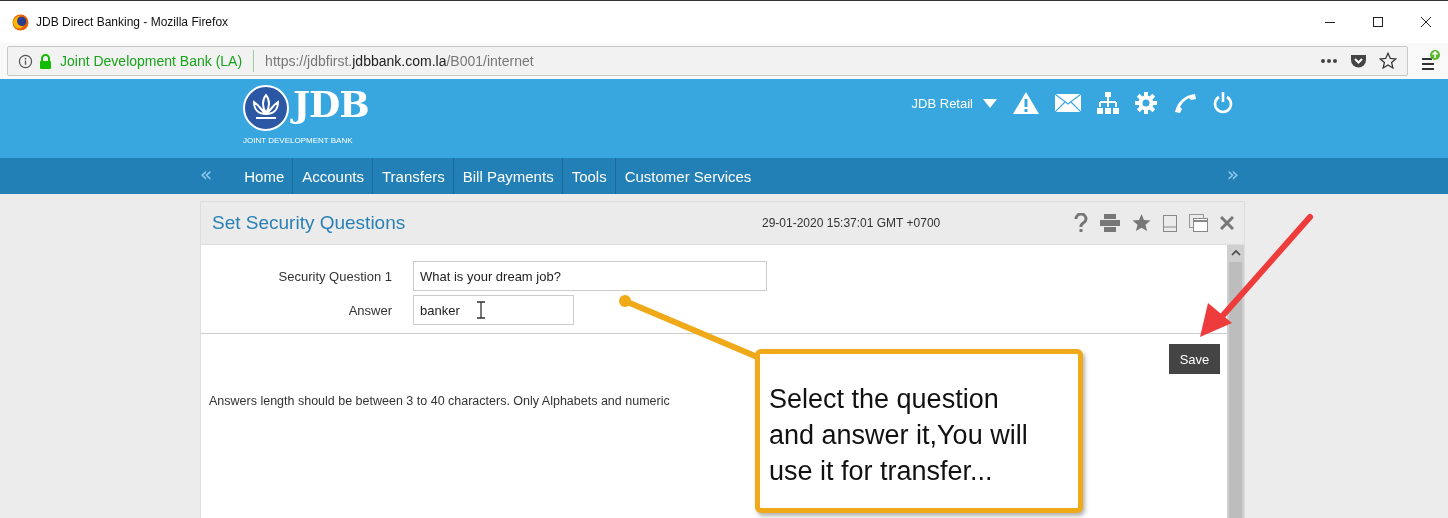 The height and width of the screenshot is (518, 1448). Describe the element at coordinates (132, 22) in the screenshot. I see `window-title: JDB Direct Banking - Mozilla Firefox` at that location.